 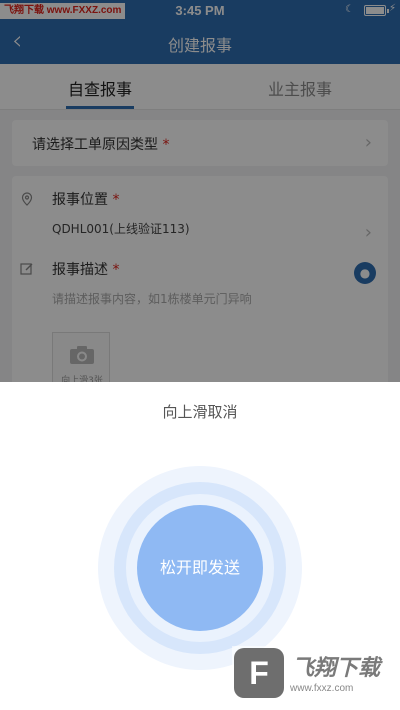 What do you see at coordinates (200, 412) in the screenshot?
I see `swipe-cancel-hint: 向上滑取消` at bounding box center [200, 412].